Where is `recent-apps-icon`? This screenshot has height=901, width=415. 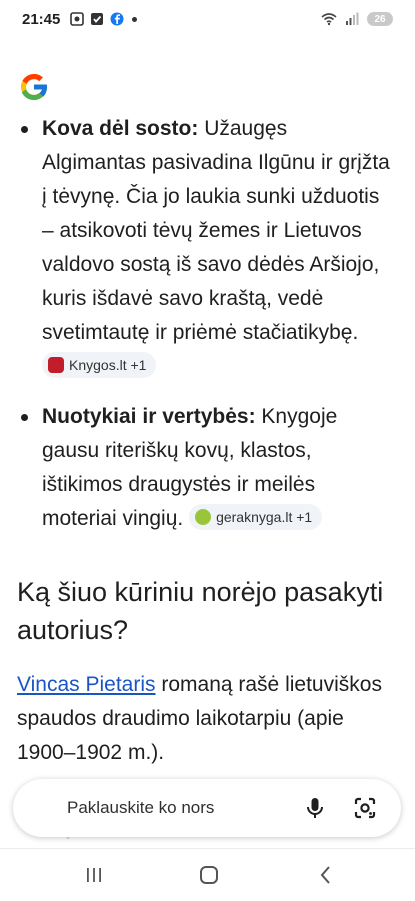 recent-apps-icon is located at coordinates (94, 875).